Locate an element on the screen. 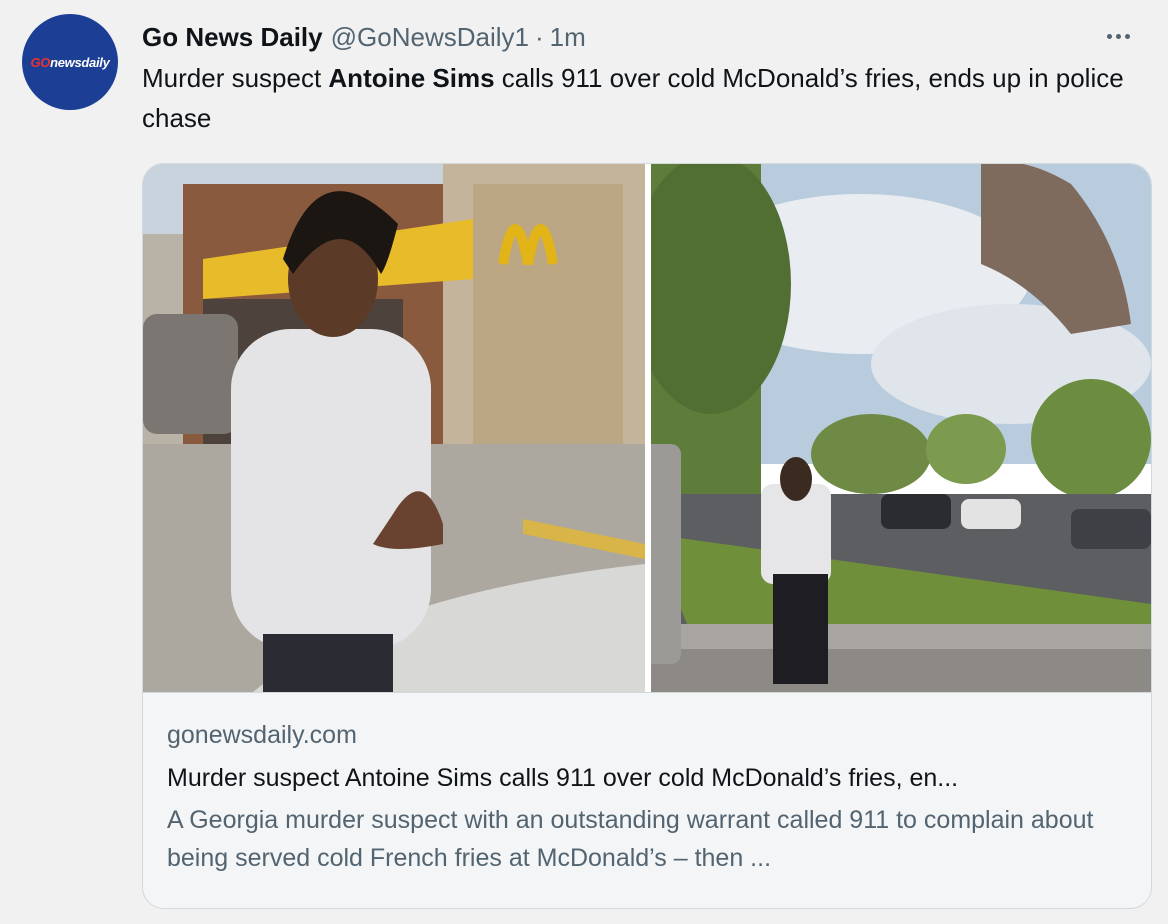  tweet-header: Go News Daily @GoNewsDaily1 · 1m is located at coordinates (642, 37).